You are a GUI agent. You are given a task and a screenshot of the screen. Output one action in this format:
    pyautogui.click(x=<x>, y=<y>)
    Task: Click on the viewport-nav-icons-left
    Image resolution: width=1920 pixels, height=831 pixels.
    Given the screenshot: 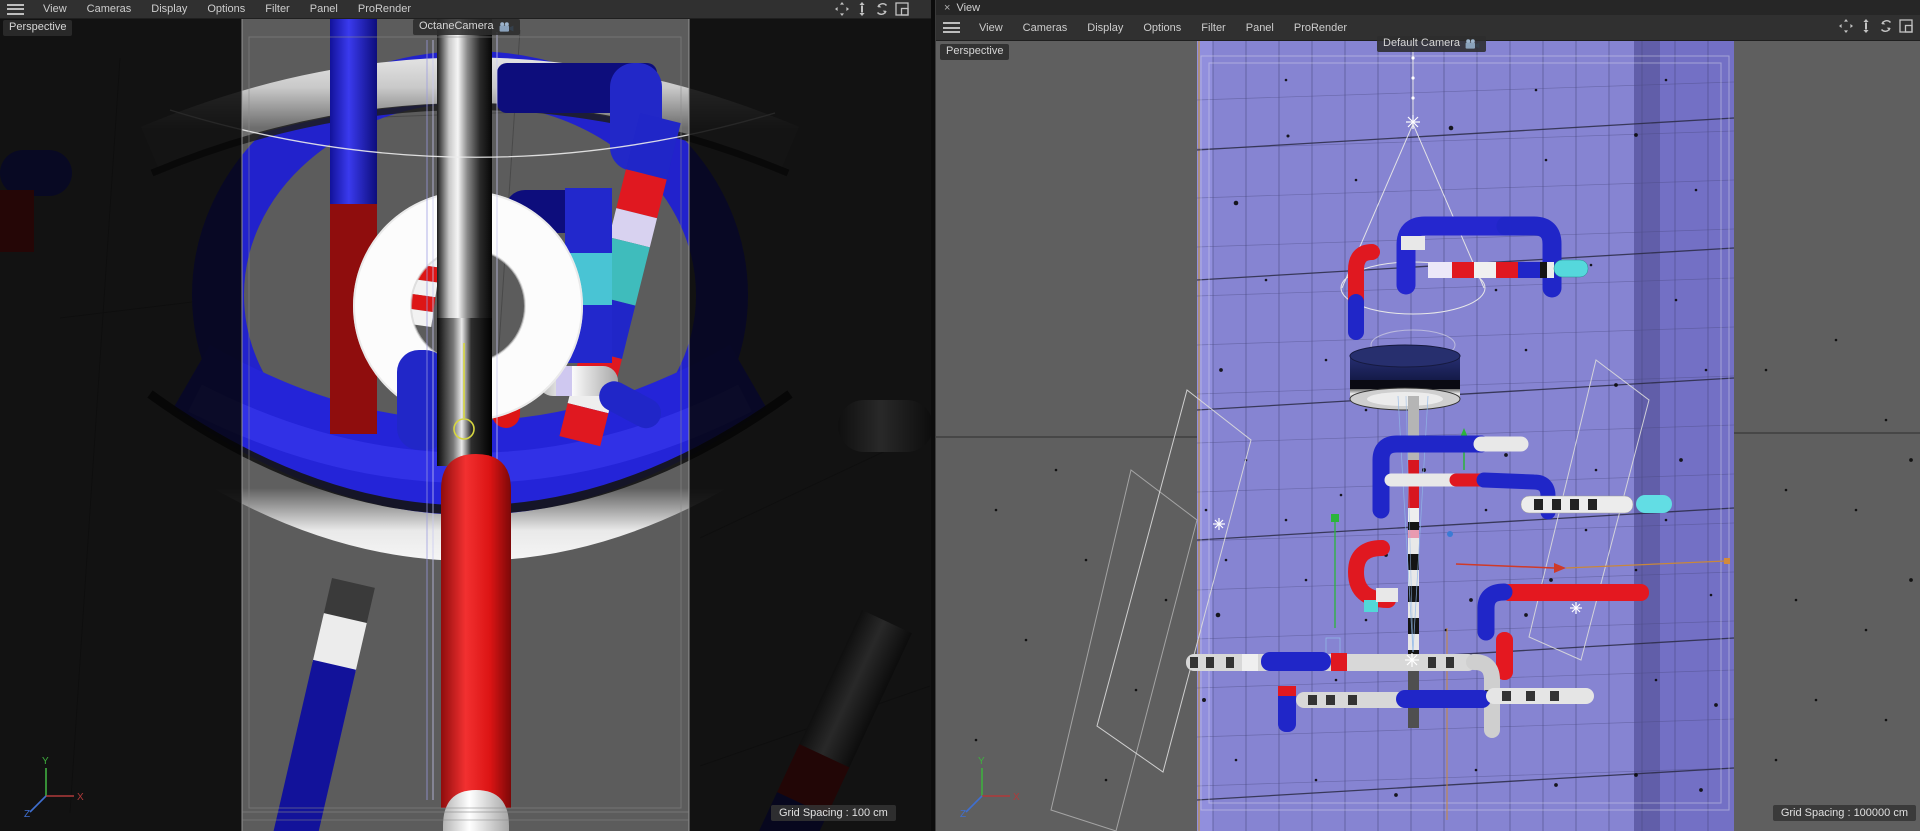 What is the action you would take?
    pyautogui.click(x=872, y=9)
    